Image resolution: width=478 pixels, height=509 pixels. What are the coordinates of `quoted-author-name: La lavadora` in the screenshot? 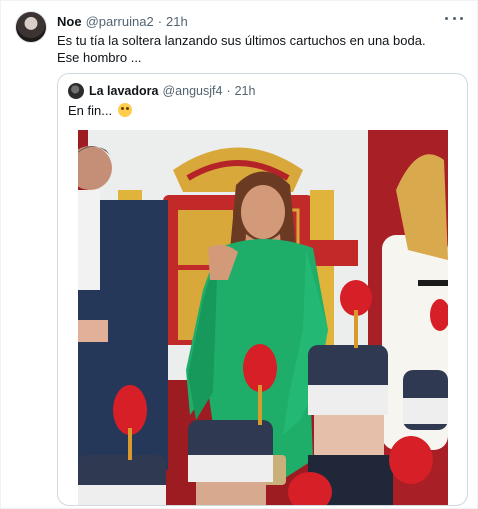 It's located at (124, 91).